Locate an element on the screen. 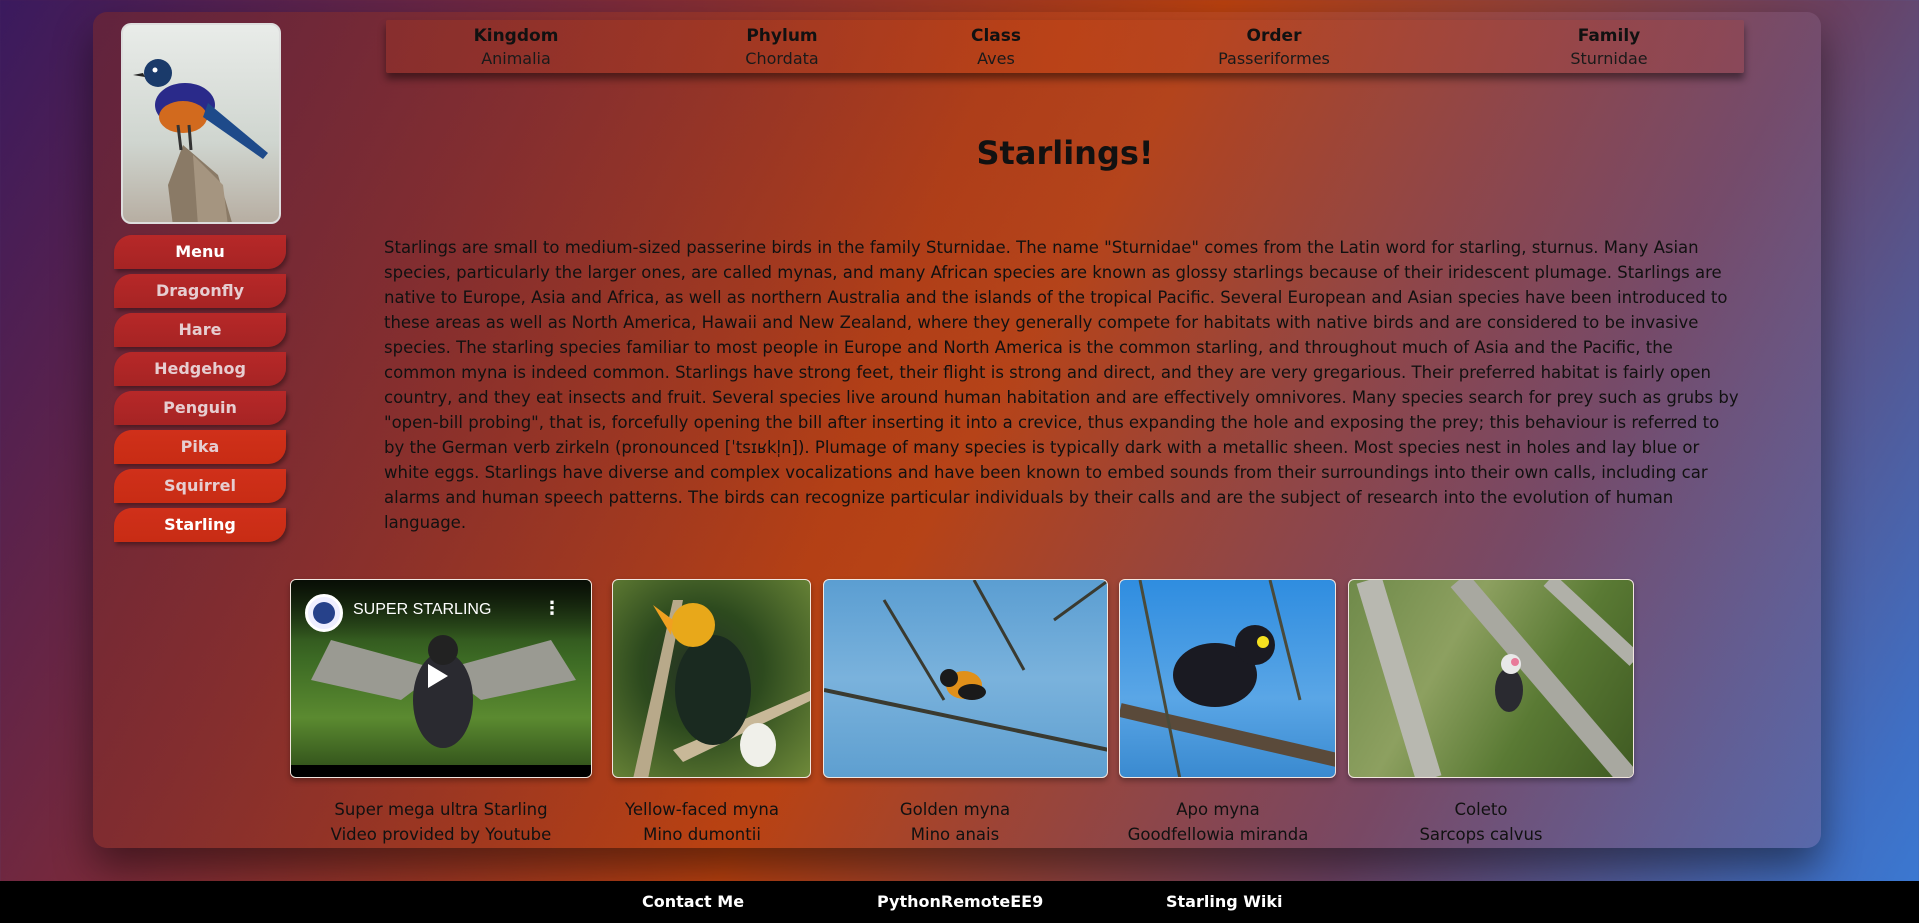 Image resolution: width=1919 pixels, height=923 pixels. more-options-icon: ⋮ is located at coordinates (552, 608).